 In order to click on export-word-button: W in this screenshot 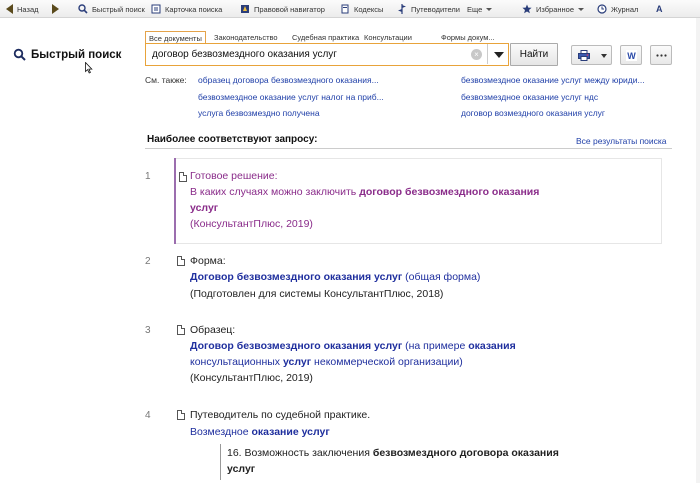, I will do `click(631, 55)`.